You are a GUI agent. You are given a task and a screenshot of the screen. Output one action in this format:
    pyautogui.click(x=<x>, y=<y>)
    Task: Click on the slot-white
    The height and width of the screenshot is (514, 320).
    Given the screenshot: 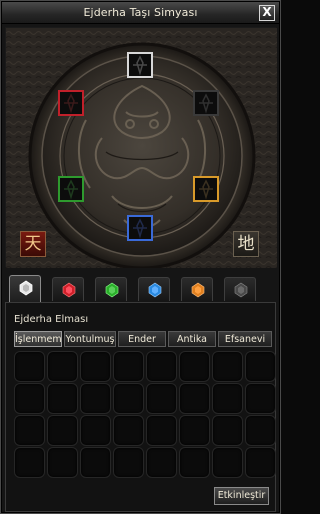 What is the action you would take?
    pyautogui.click(x=140, y=65)
    